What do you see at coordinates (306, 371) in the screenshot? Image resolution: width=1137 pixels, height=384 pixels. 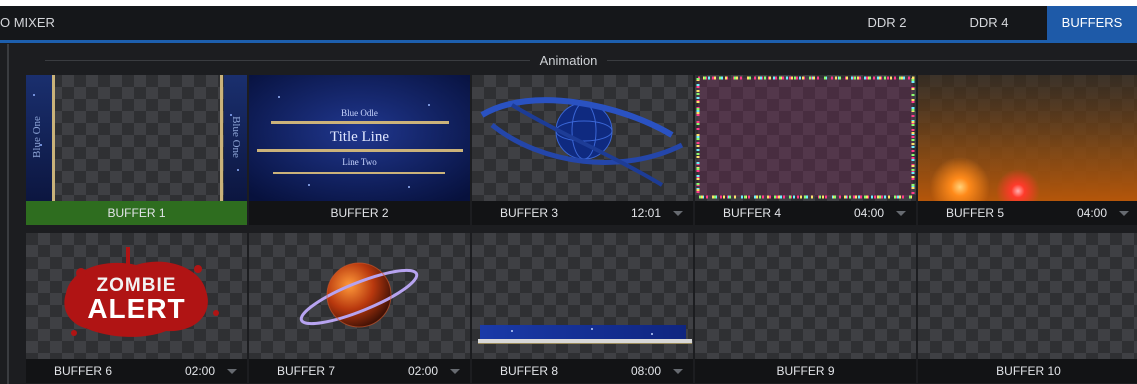 I see `buffer-7-name: BUFFER 7` at bounding box center [306, 371].